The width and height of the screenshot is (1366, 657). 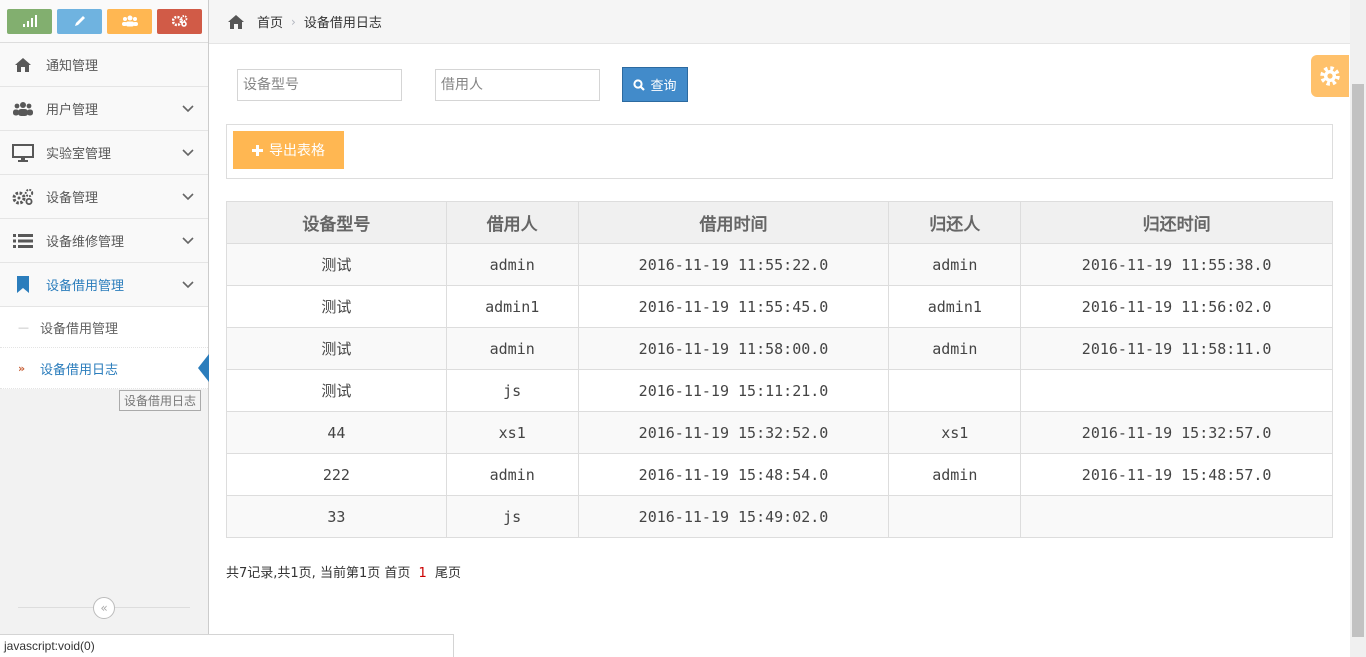 I want to click on breadcrumb: 首页 › 设备借用日志, so click(x=779, y=22).